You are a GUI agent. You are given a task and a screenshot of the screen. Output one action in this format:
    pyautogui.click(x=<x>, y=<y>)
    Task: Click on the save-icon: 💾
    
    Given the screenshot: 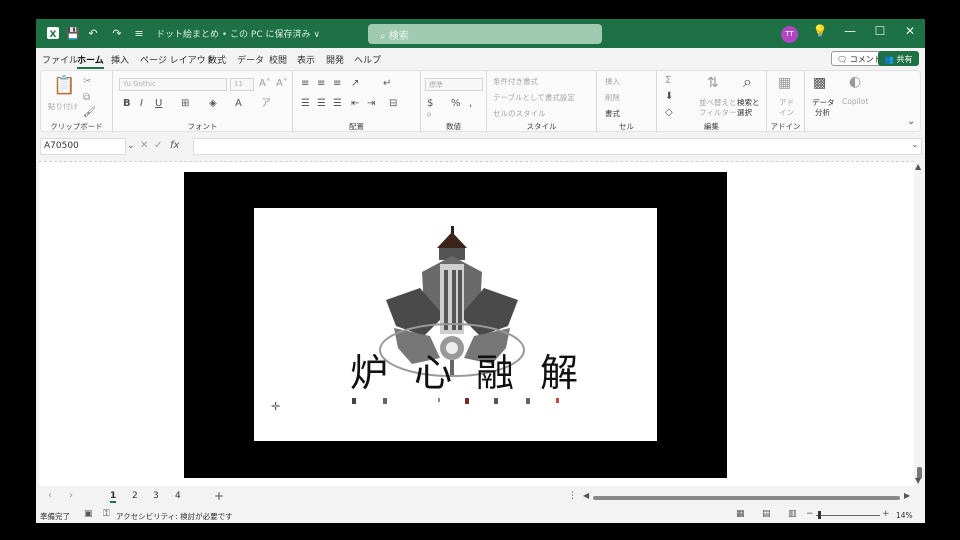 What is the action you would take?
    pyautogui.click(x=73, y=33)
    